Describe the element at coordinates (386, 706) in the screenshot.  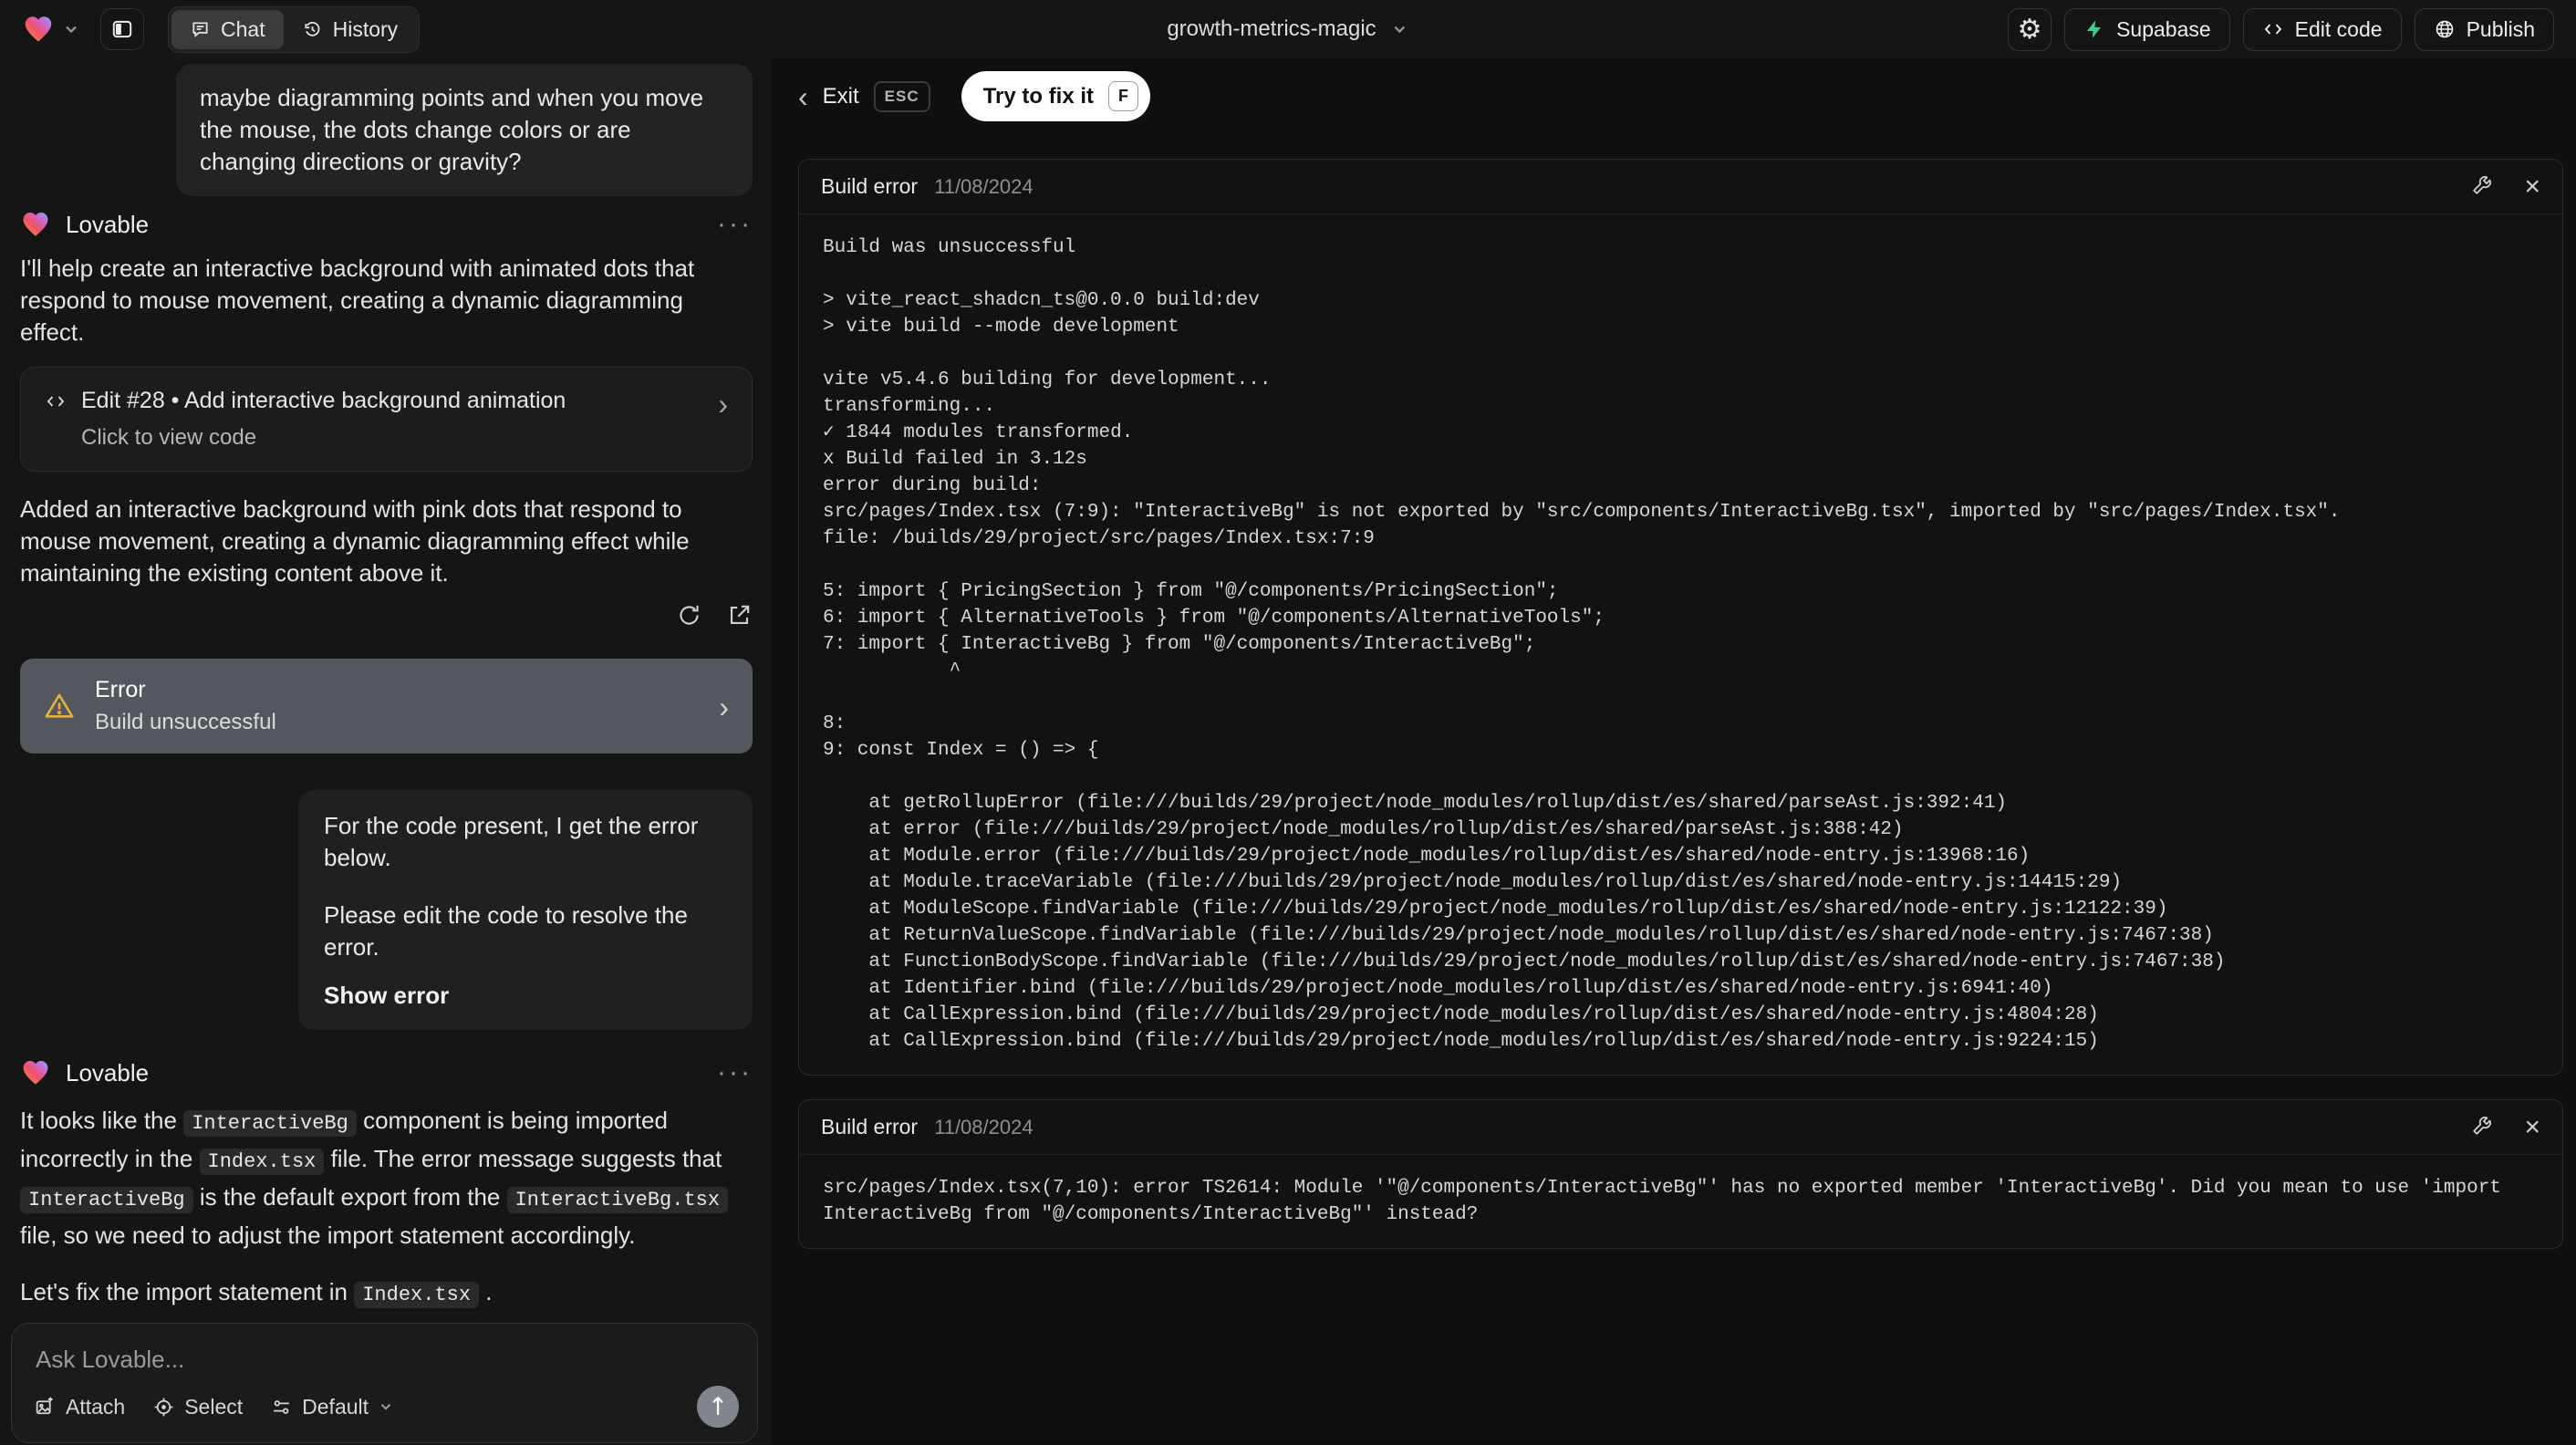
I see `build-error-chat-card: Error Build unsuccessful ›` at that location.